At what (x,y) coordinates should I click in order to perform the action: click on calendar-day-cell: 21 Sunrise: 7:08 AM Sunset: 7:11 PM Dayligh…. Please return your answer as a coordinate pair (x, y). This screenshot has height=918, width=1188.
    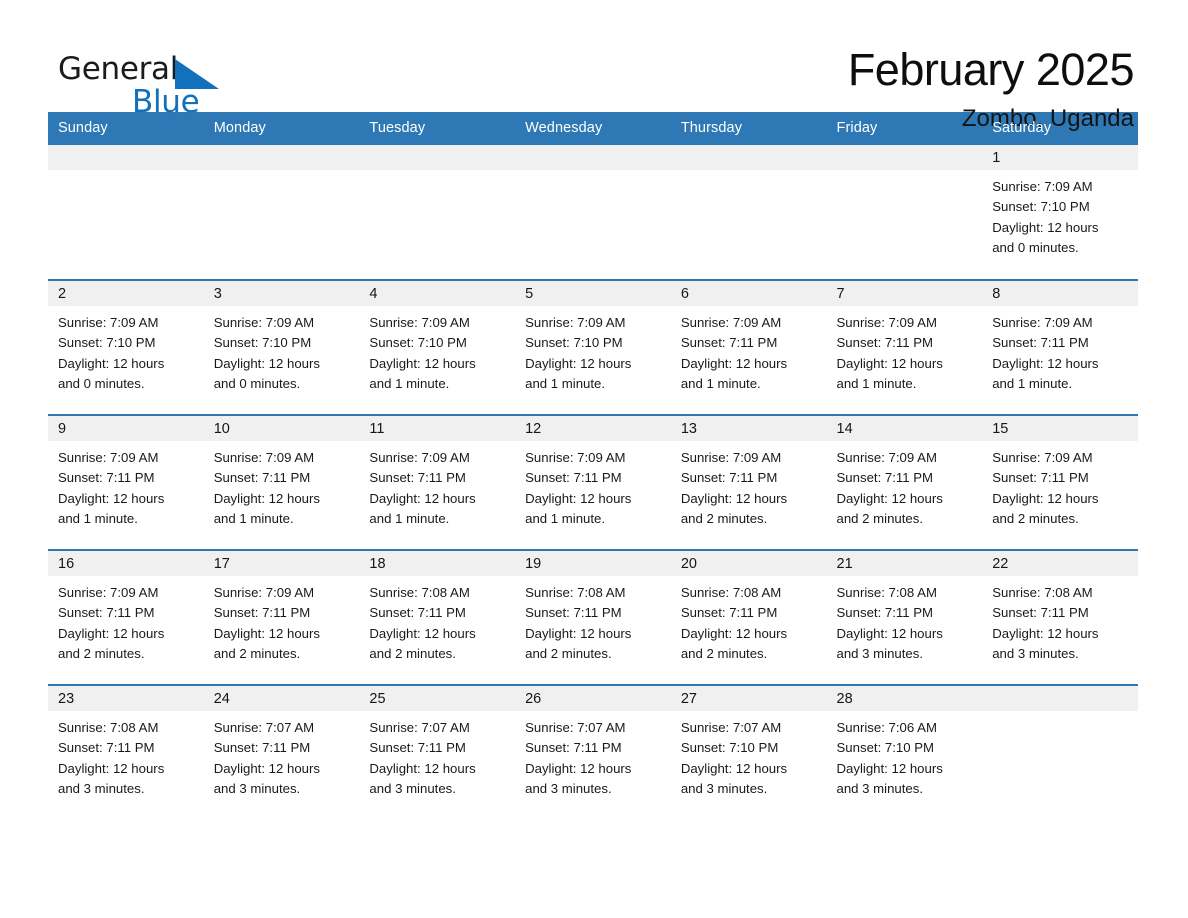
    Looking at the image, I should click on (904, 617).